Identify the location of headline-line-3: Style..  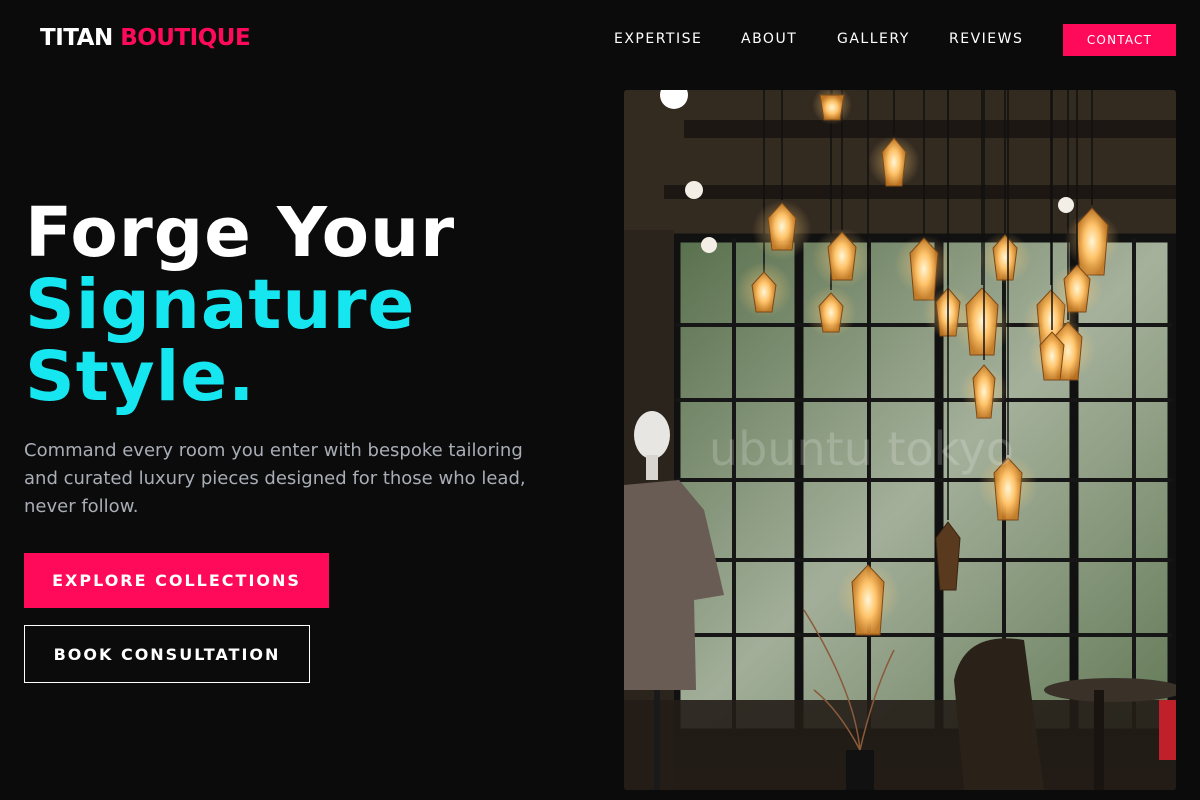
(140, 377).